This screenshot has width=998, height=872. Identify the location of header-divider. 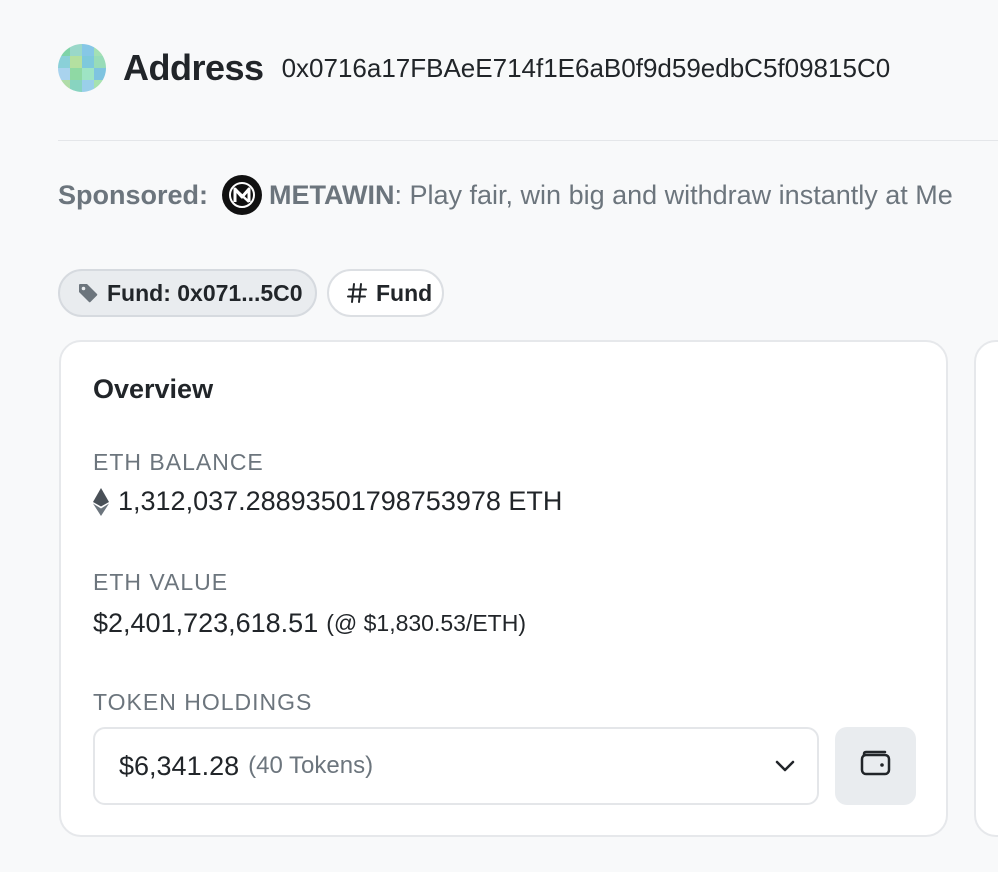
(528, 140).